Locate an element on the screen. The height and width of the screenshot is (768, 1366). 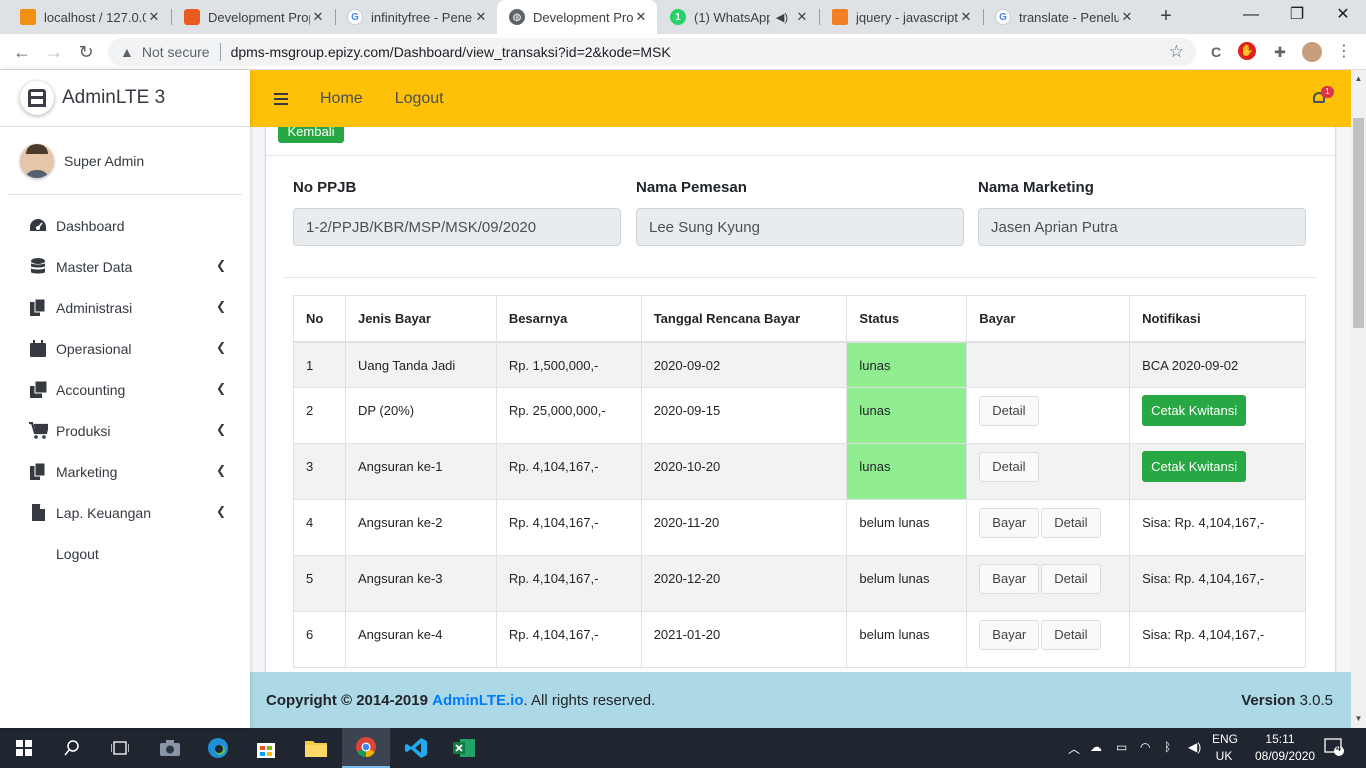
back-button: Kembali is located at coordinates (311, 135).